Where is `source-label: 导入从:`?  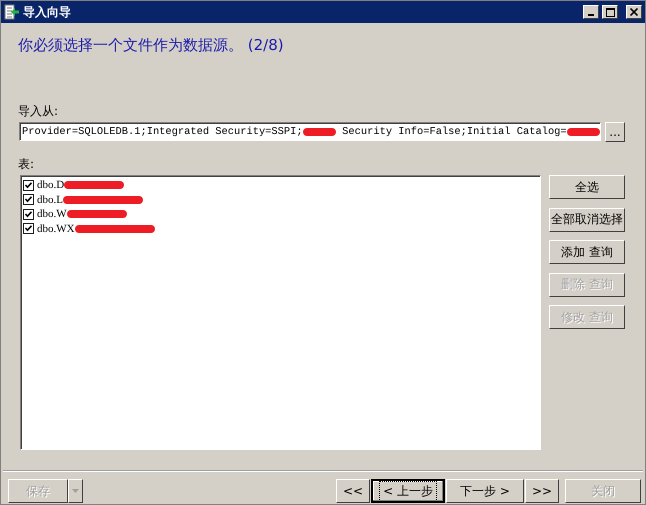 source-label: 导入从: is located at coordinates (38, 111).